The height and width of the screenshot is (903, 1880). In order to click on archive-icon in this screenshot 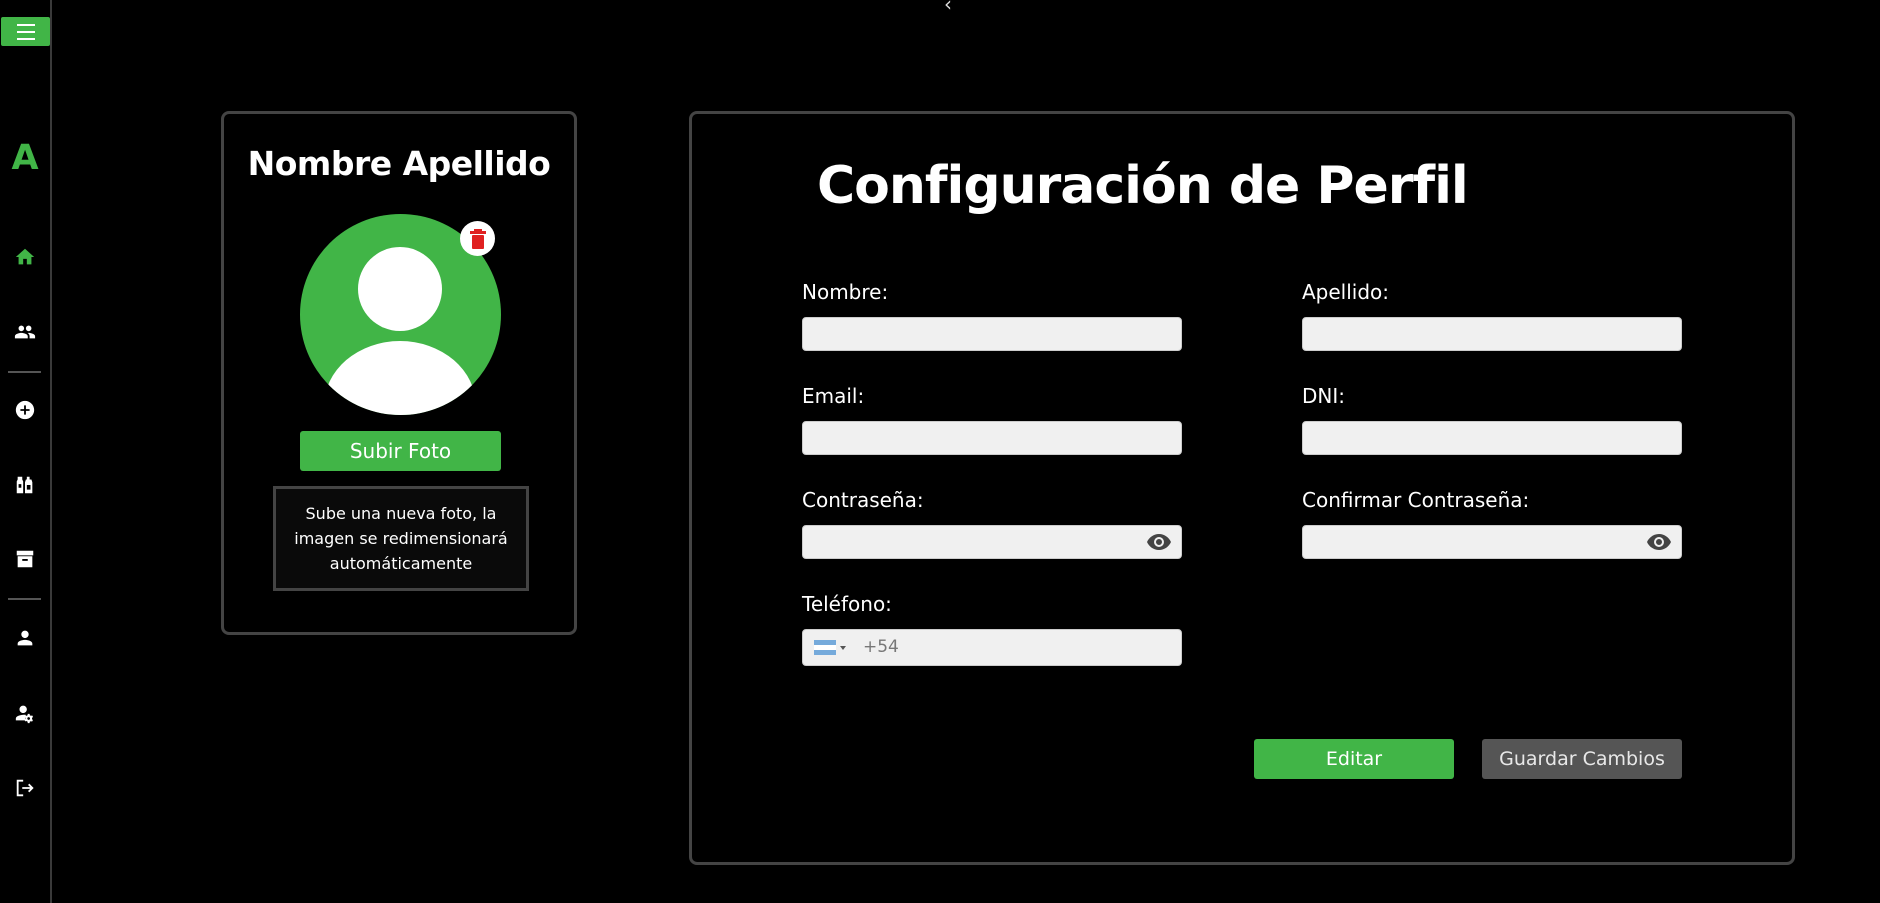, I will do `click(25, 559)`.